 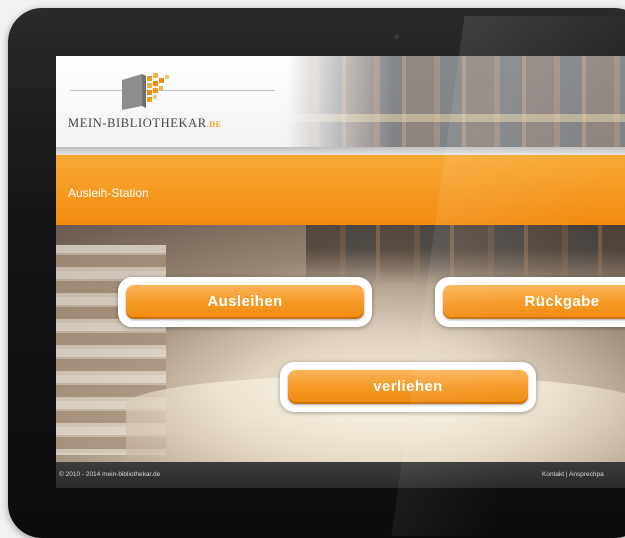 I want to click on contact-link: Kontakt, so click(x=553, y=474).